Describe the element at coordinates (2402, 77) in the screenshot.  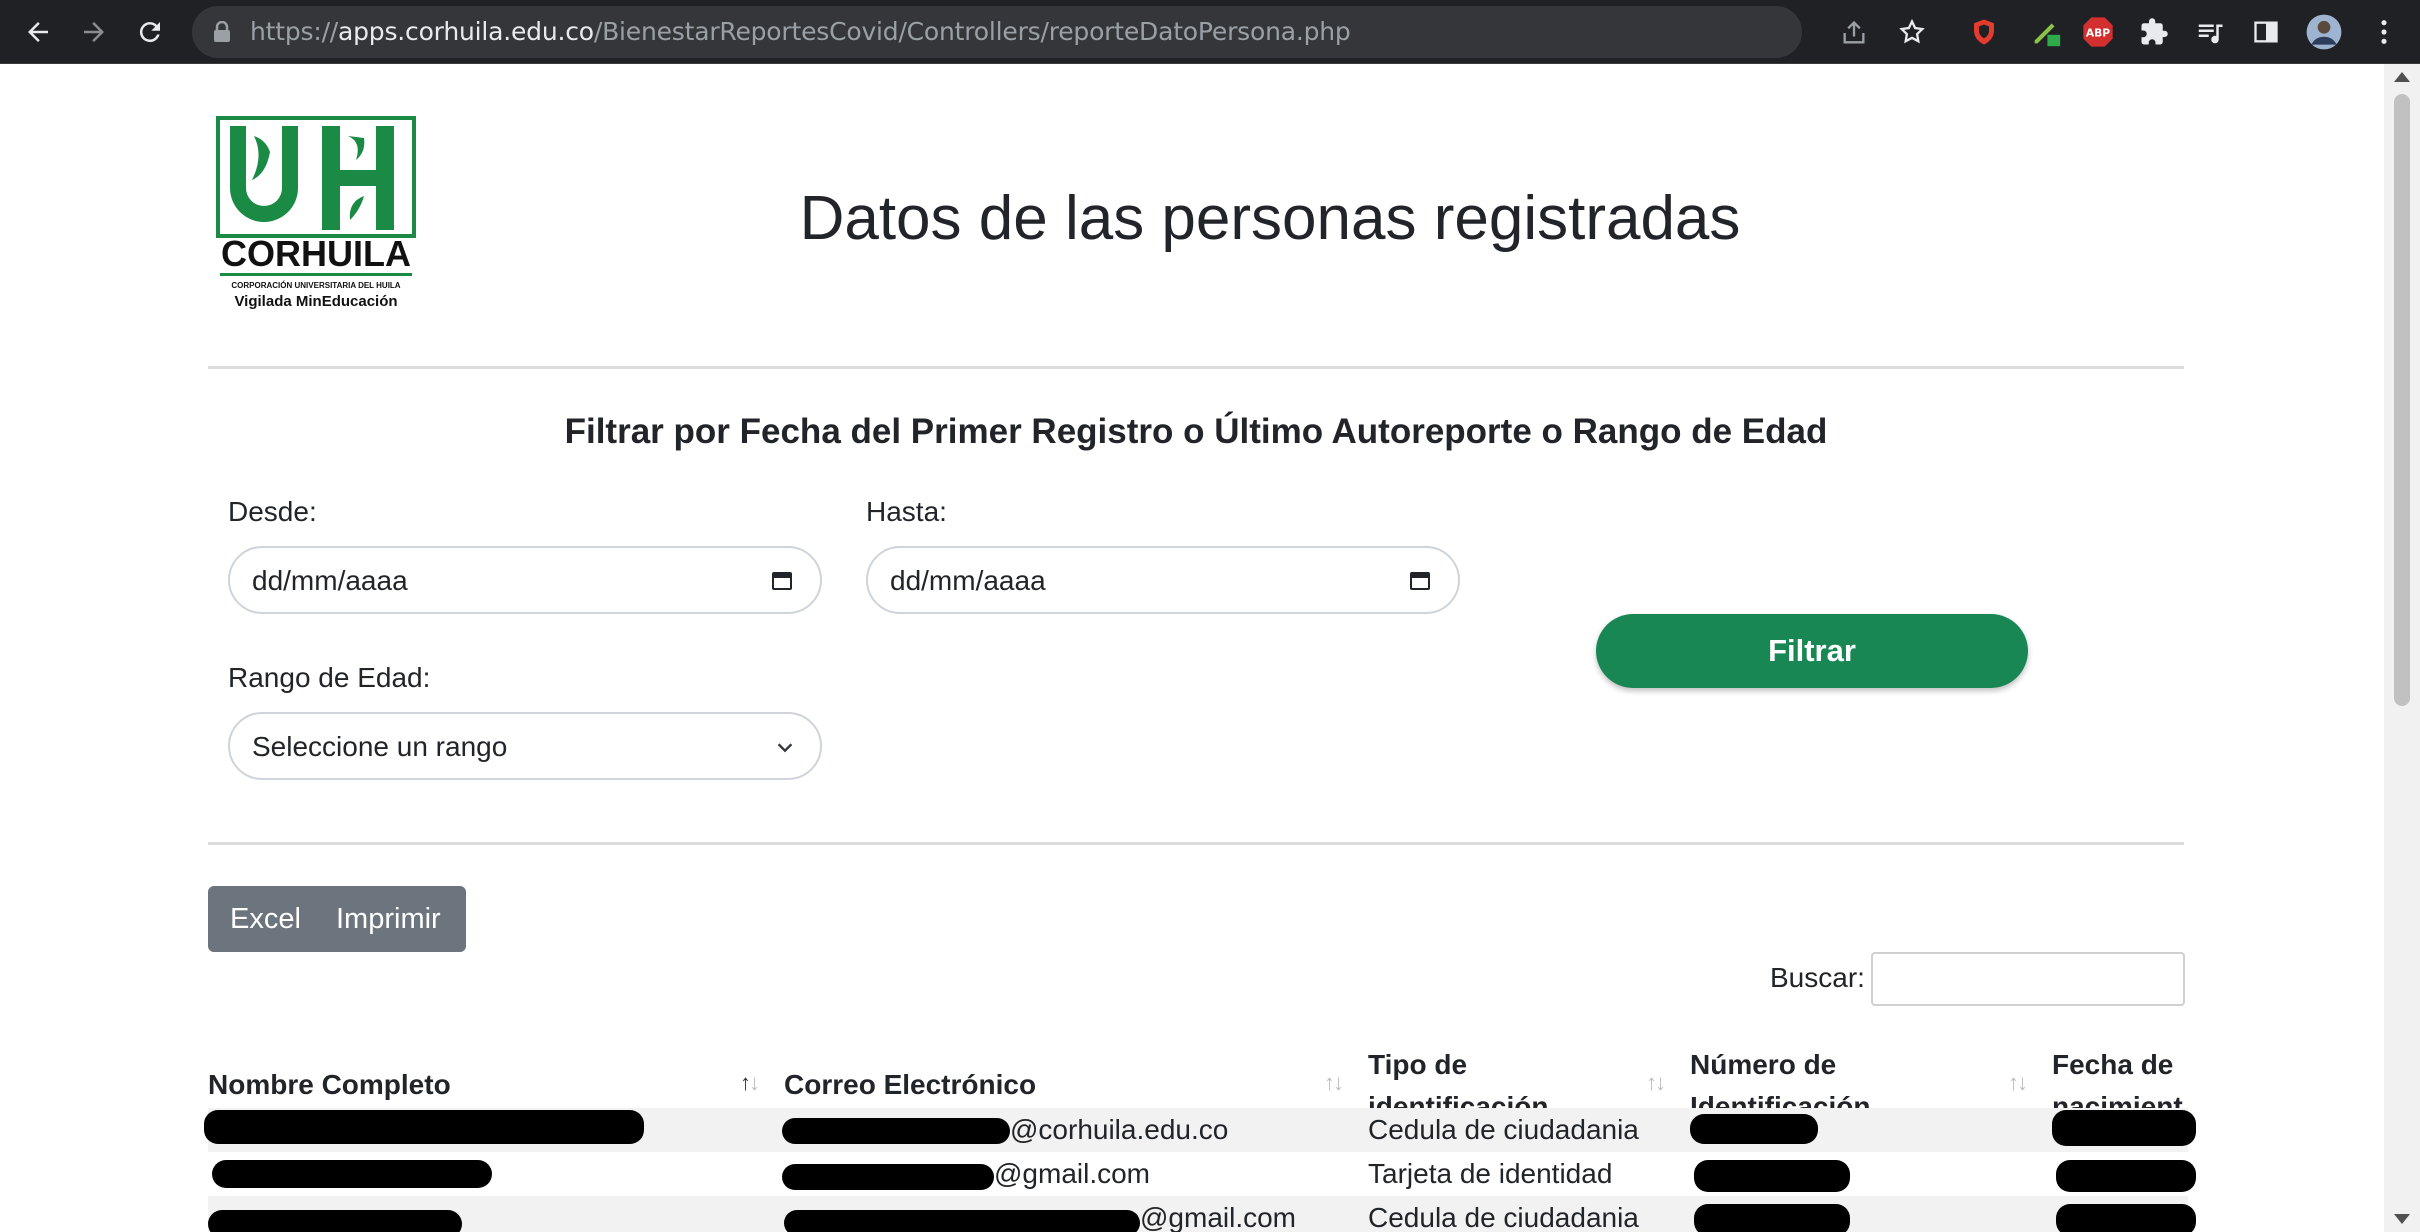
I see `scroll-up-arrow-icon` at that location.